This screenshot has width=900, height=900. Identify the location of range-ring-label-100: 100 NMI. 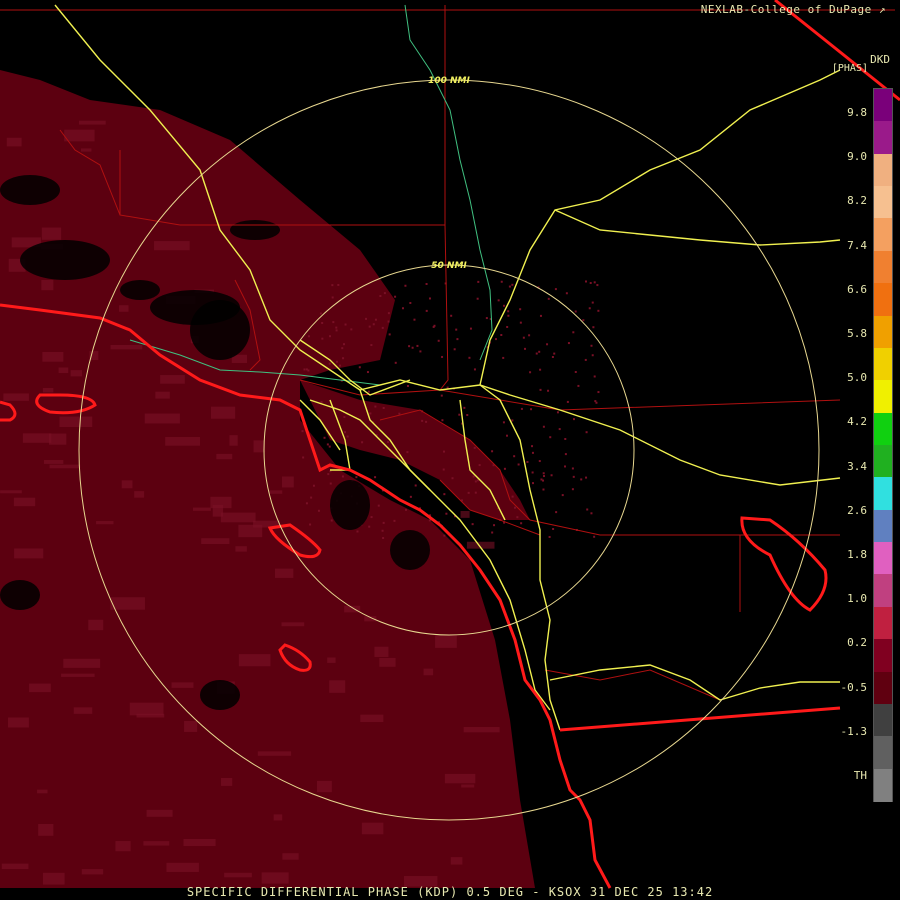
(449, 81).